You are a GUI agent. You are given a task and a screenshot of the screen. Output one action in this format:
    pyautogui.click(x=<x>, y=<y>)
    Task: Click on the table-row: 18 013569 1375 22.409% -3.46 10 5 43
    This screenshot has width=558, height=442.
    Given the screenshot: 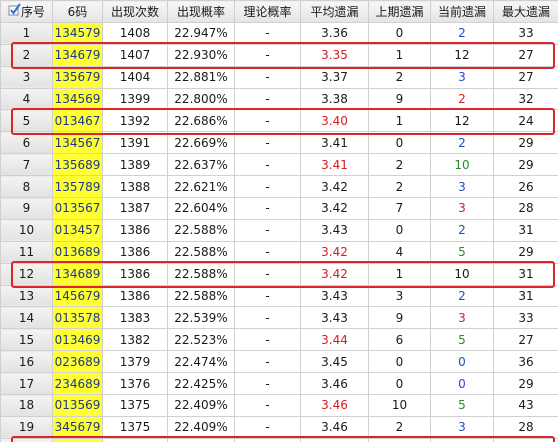 What is the action you would take?
    pyautogui.click(x=279, y=405)
    